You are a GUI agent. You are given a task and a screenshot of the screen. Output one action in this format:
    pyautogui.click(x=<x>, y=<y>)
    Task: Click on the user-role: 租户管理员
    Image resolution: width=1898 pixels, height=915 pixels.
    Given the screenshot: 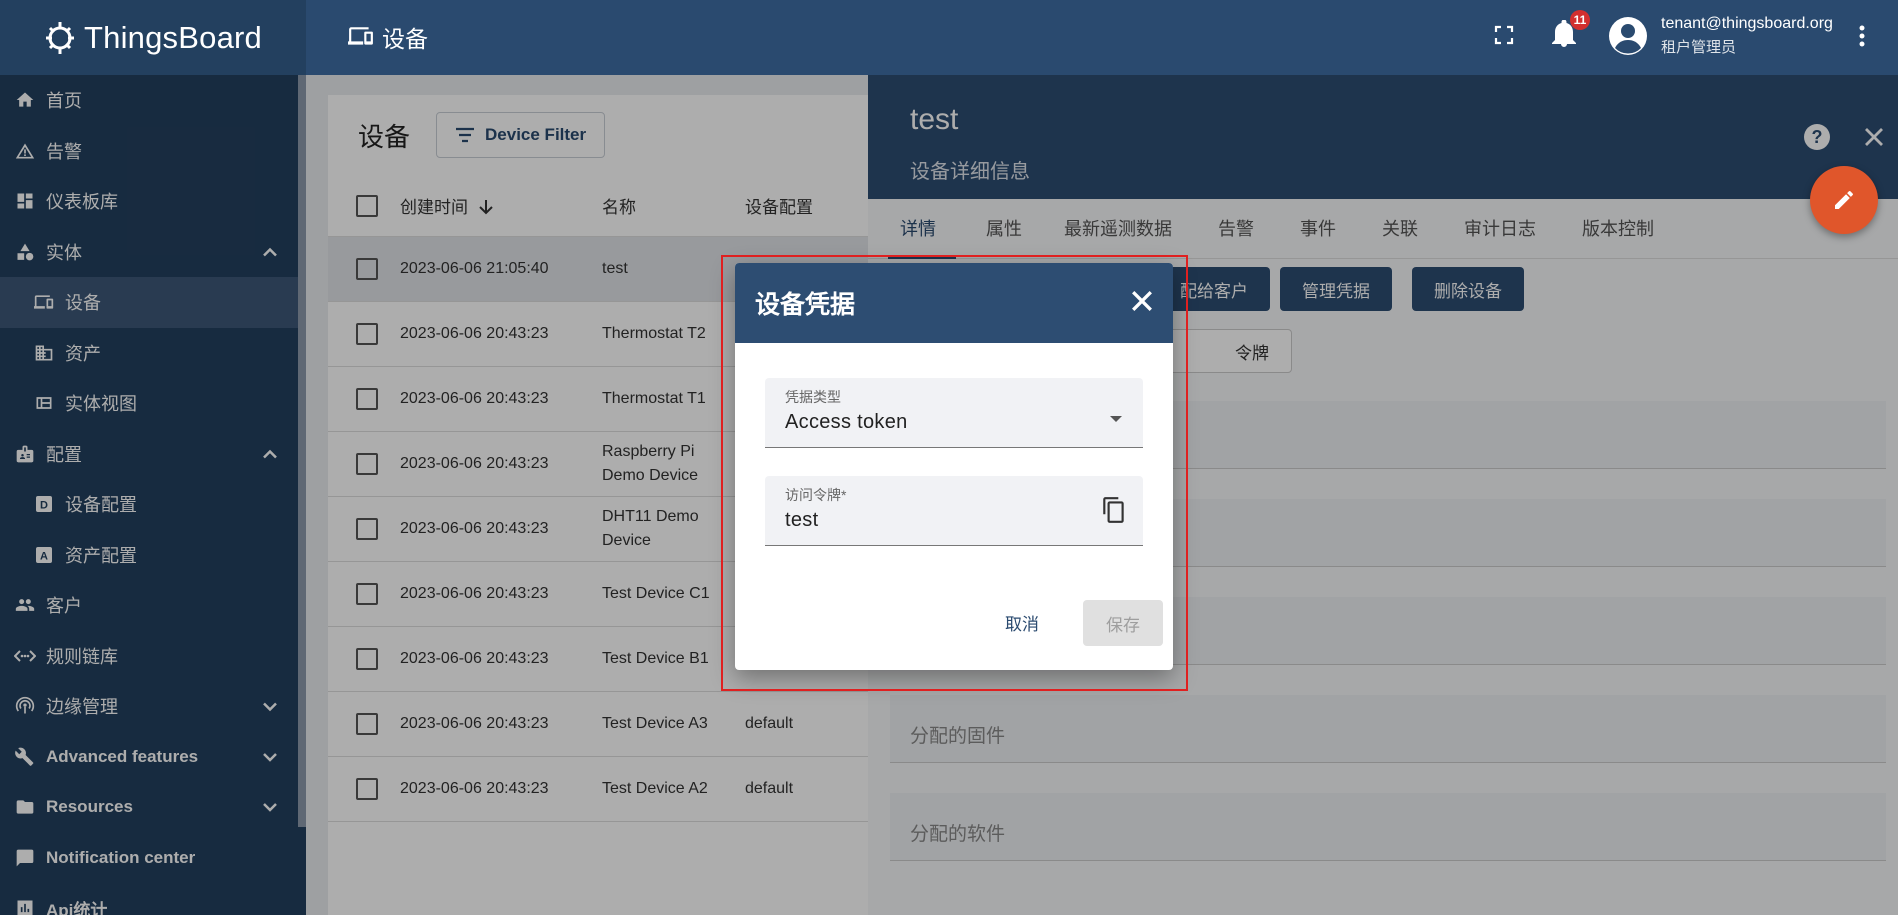 What is the action you would take?
    pyautogui.click(x=1699, y=47)
    